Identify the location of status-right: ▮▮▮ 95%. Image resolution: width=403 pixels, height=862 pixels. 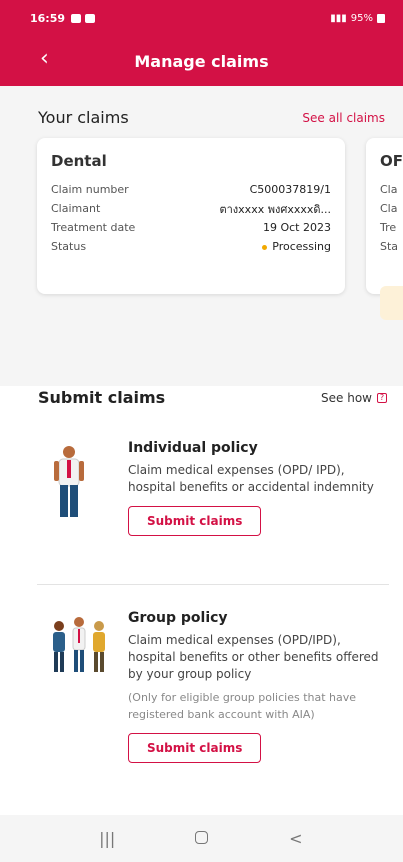
(357, 18).